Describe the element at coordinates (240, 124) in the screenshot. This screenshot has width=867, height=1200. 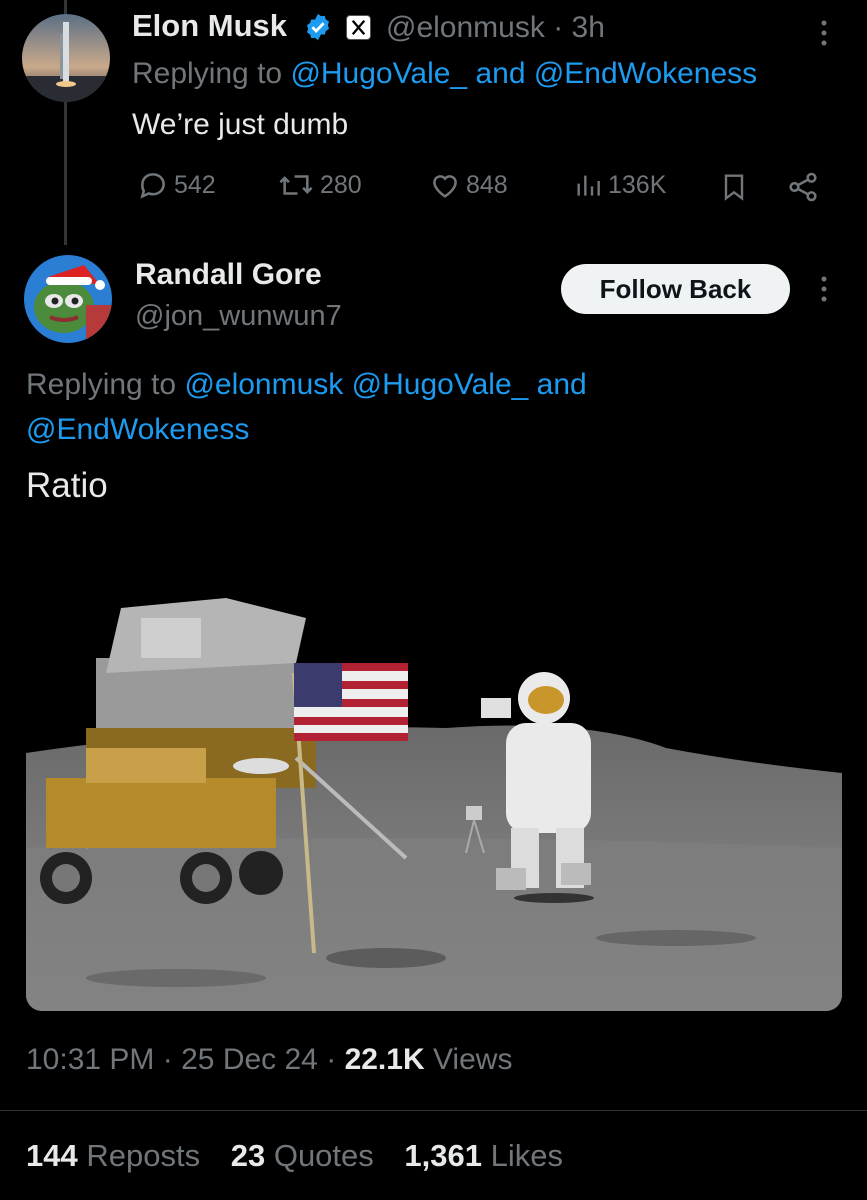
I see `tweet-text: We’re just dumb` at that location.